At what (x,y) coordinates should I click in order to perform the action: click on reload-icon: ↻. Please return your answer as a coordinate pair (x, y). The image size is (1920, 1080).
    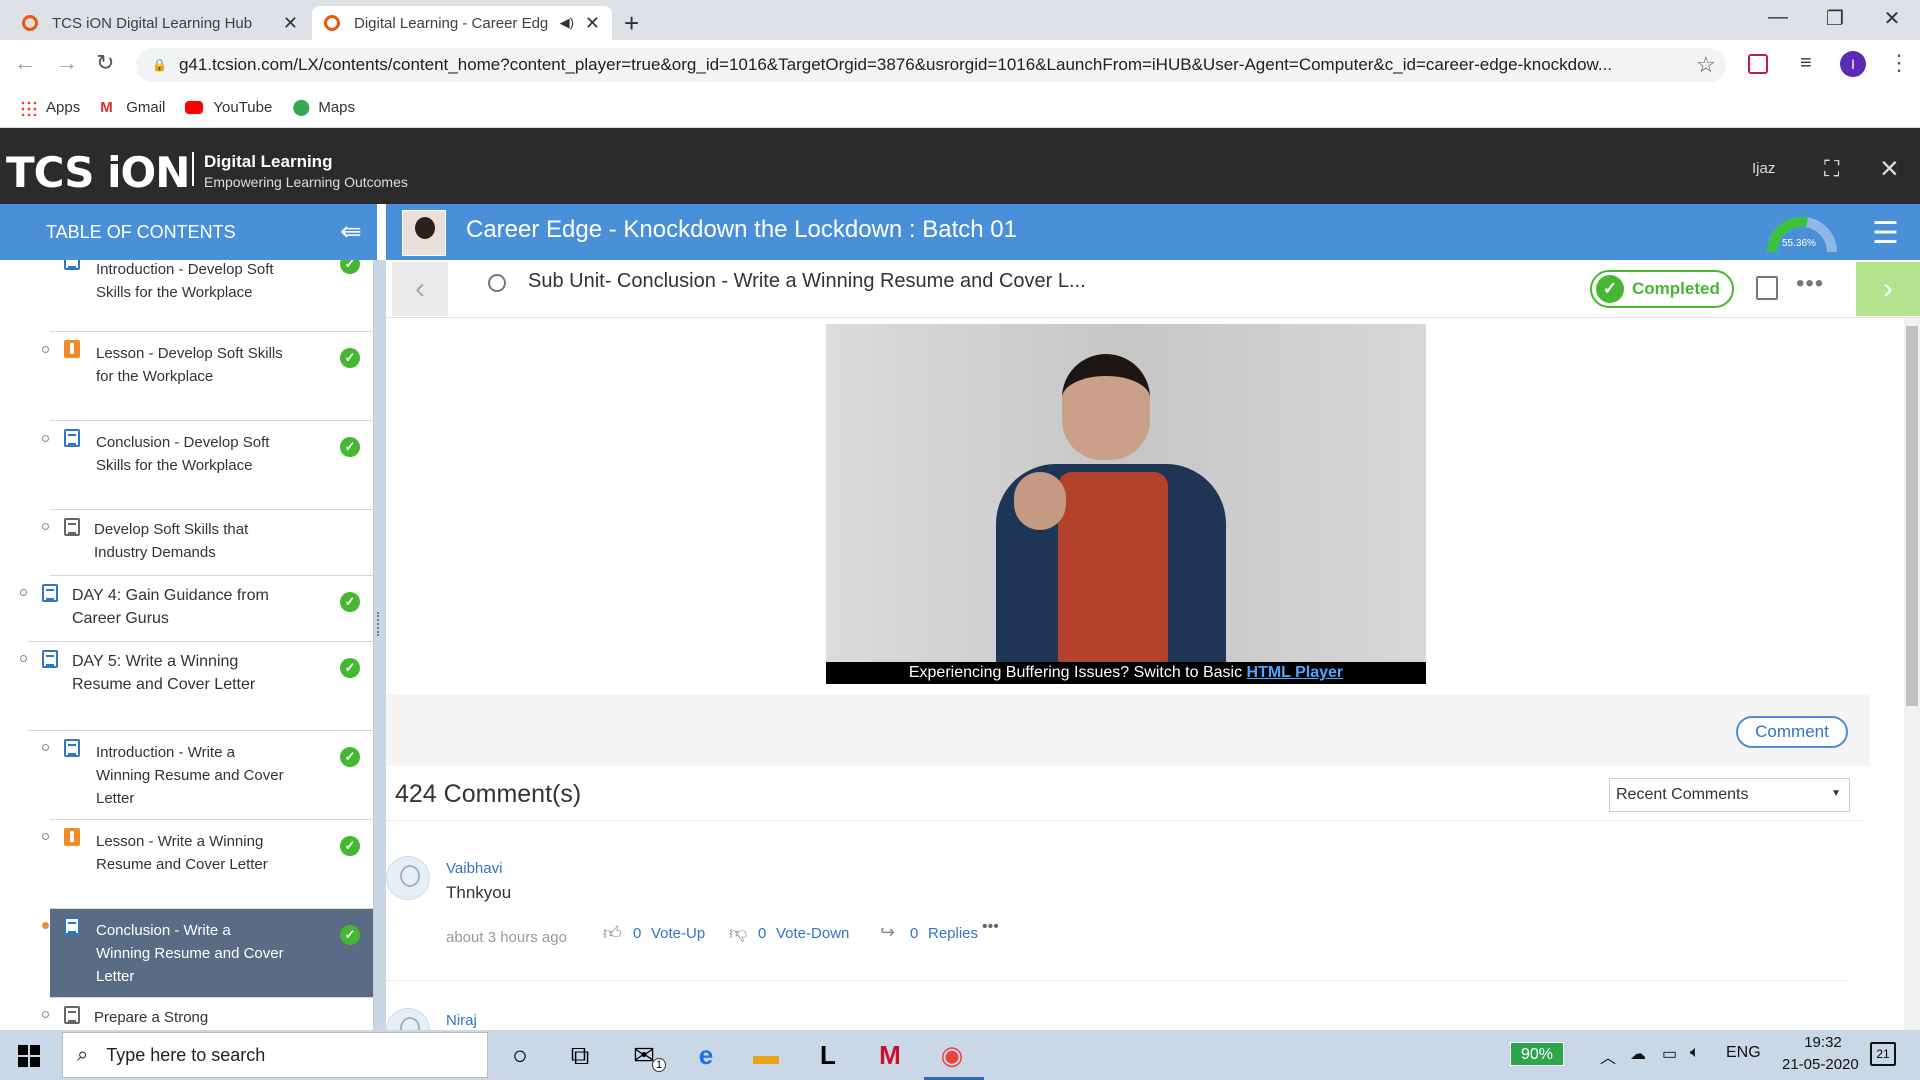
    Looking at the image, I should click on (105, 63).